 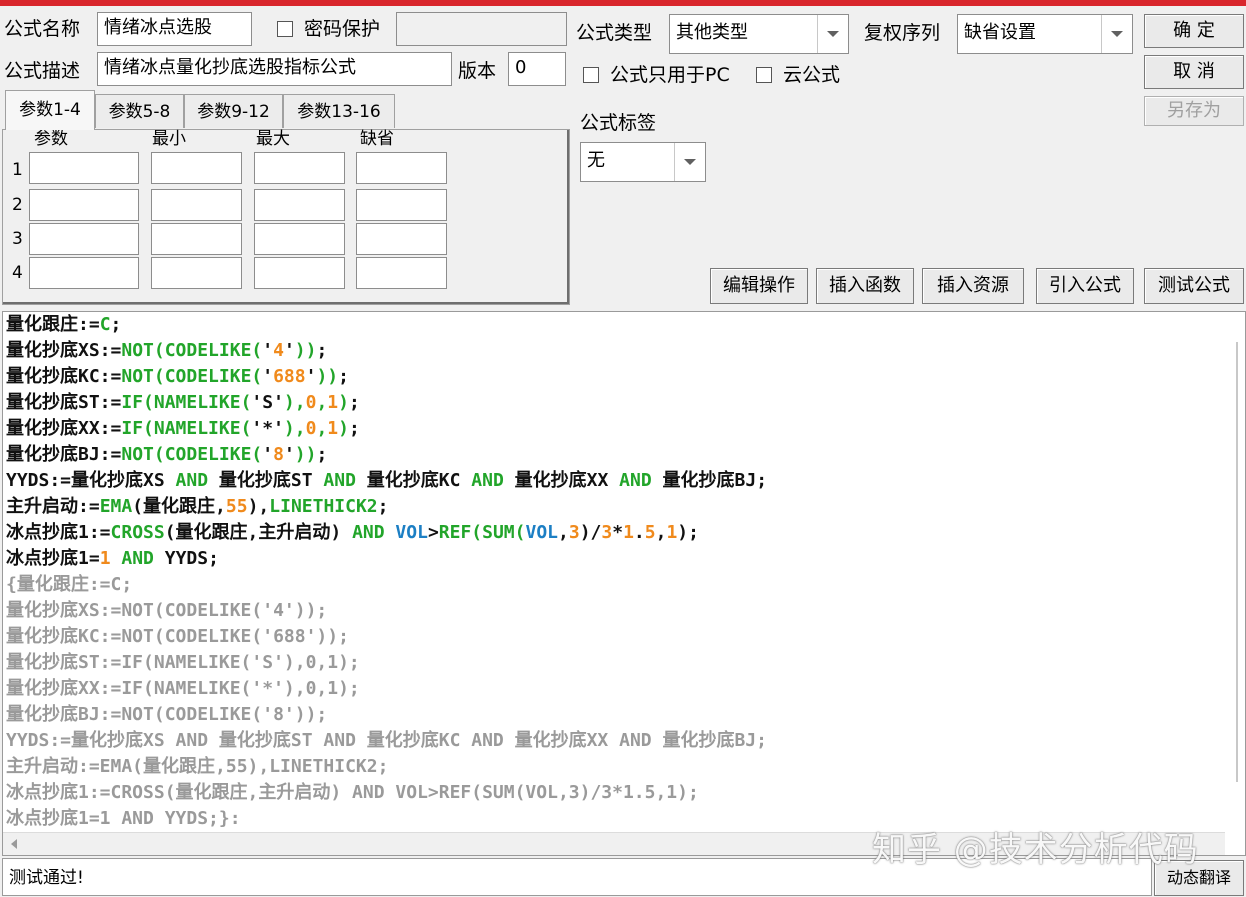 What do you see at coordinates (618, 532) in the screenshot?
I see `code-token: *` at bounding box center [618, 532].